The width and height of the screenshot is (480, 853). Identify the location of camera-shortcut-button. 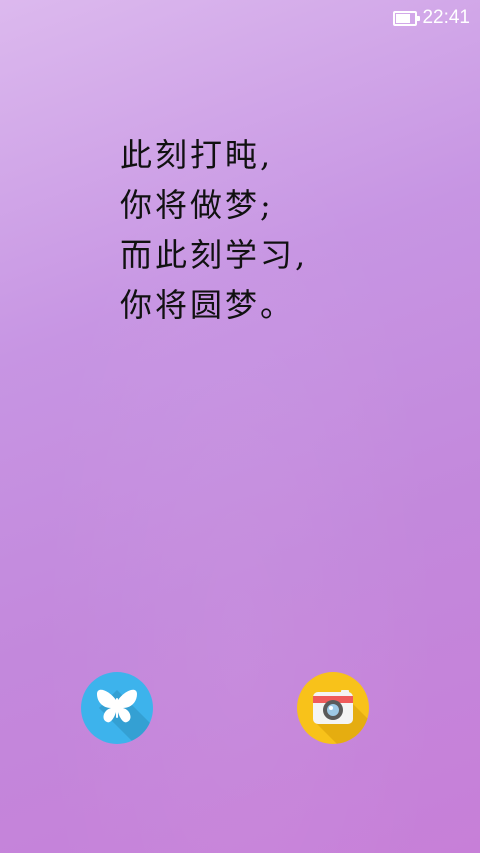
(333, 708).